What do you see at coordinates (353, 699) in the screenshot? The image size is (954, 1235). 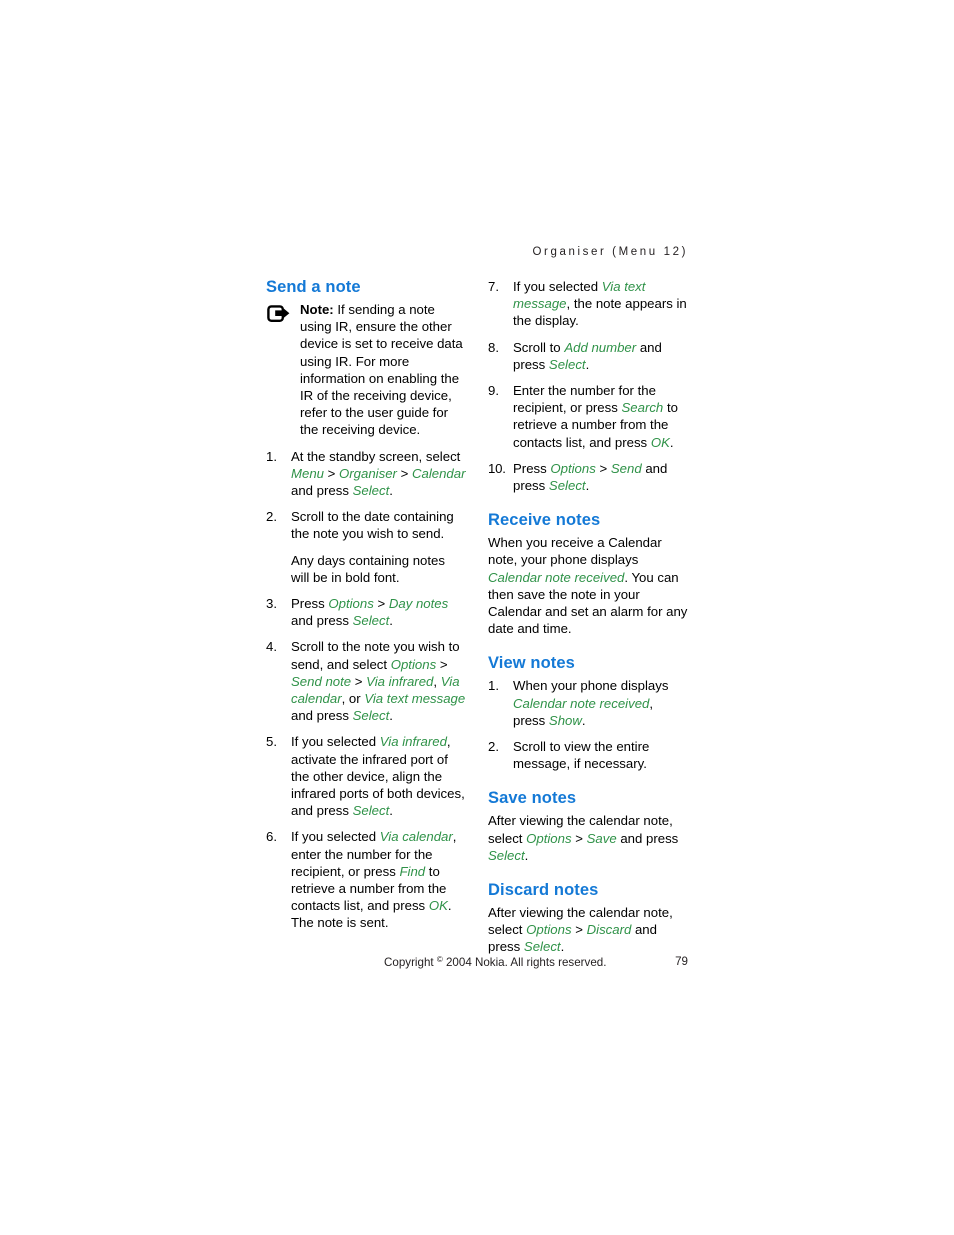 I see `text-run: , or` at bounding box center [353, 699].